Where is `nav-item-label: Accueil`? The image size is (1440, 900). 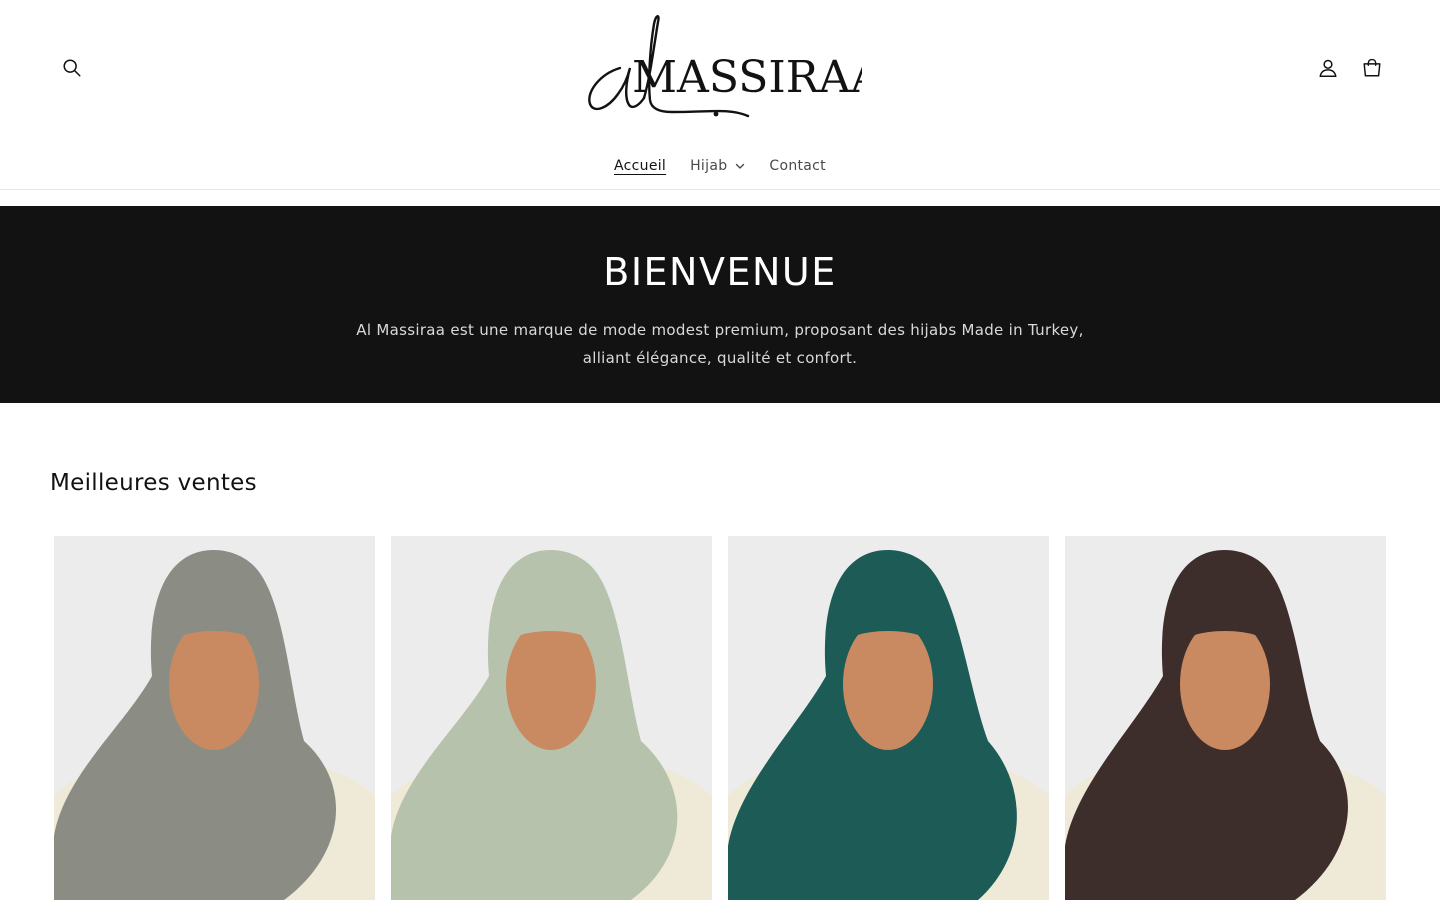
nav-item-label: Accueil is located at coordinates (640, 166).